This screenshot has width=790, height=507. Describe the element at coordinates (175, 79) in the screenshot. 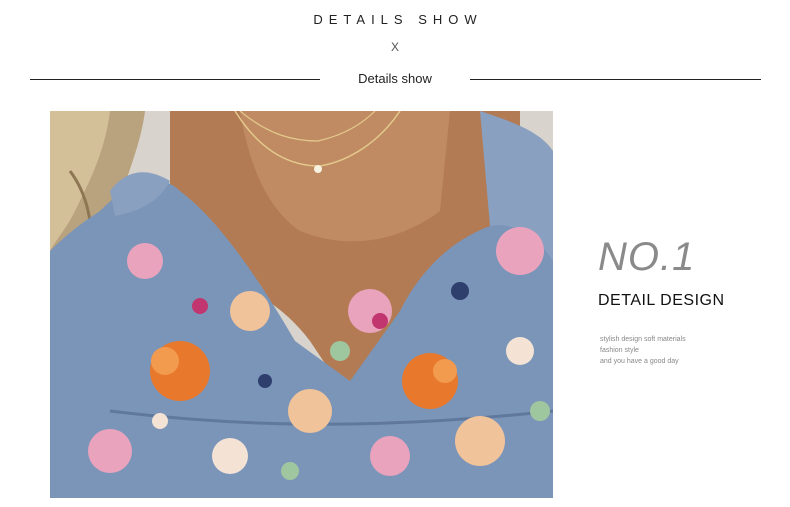

I see `divider-left` at that location.